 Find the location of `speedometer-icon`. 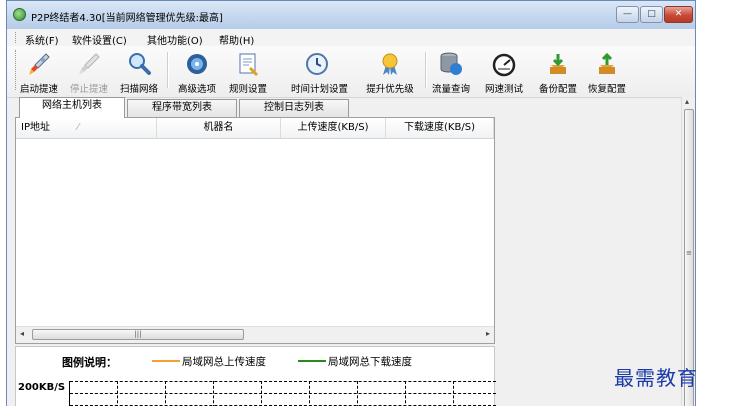

speedometer-icon is located at coordinates (504, 65).